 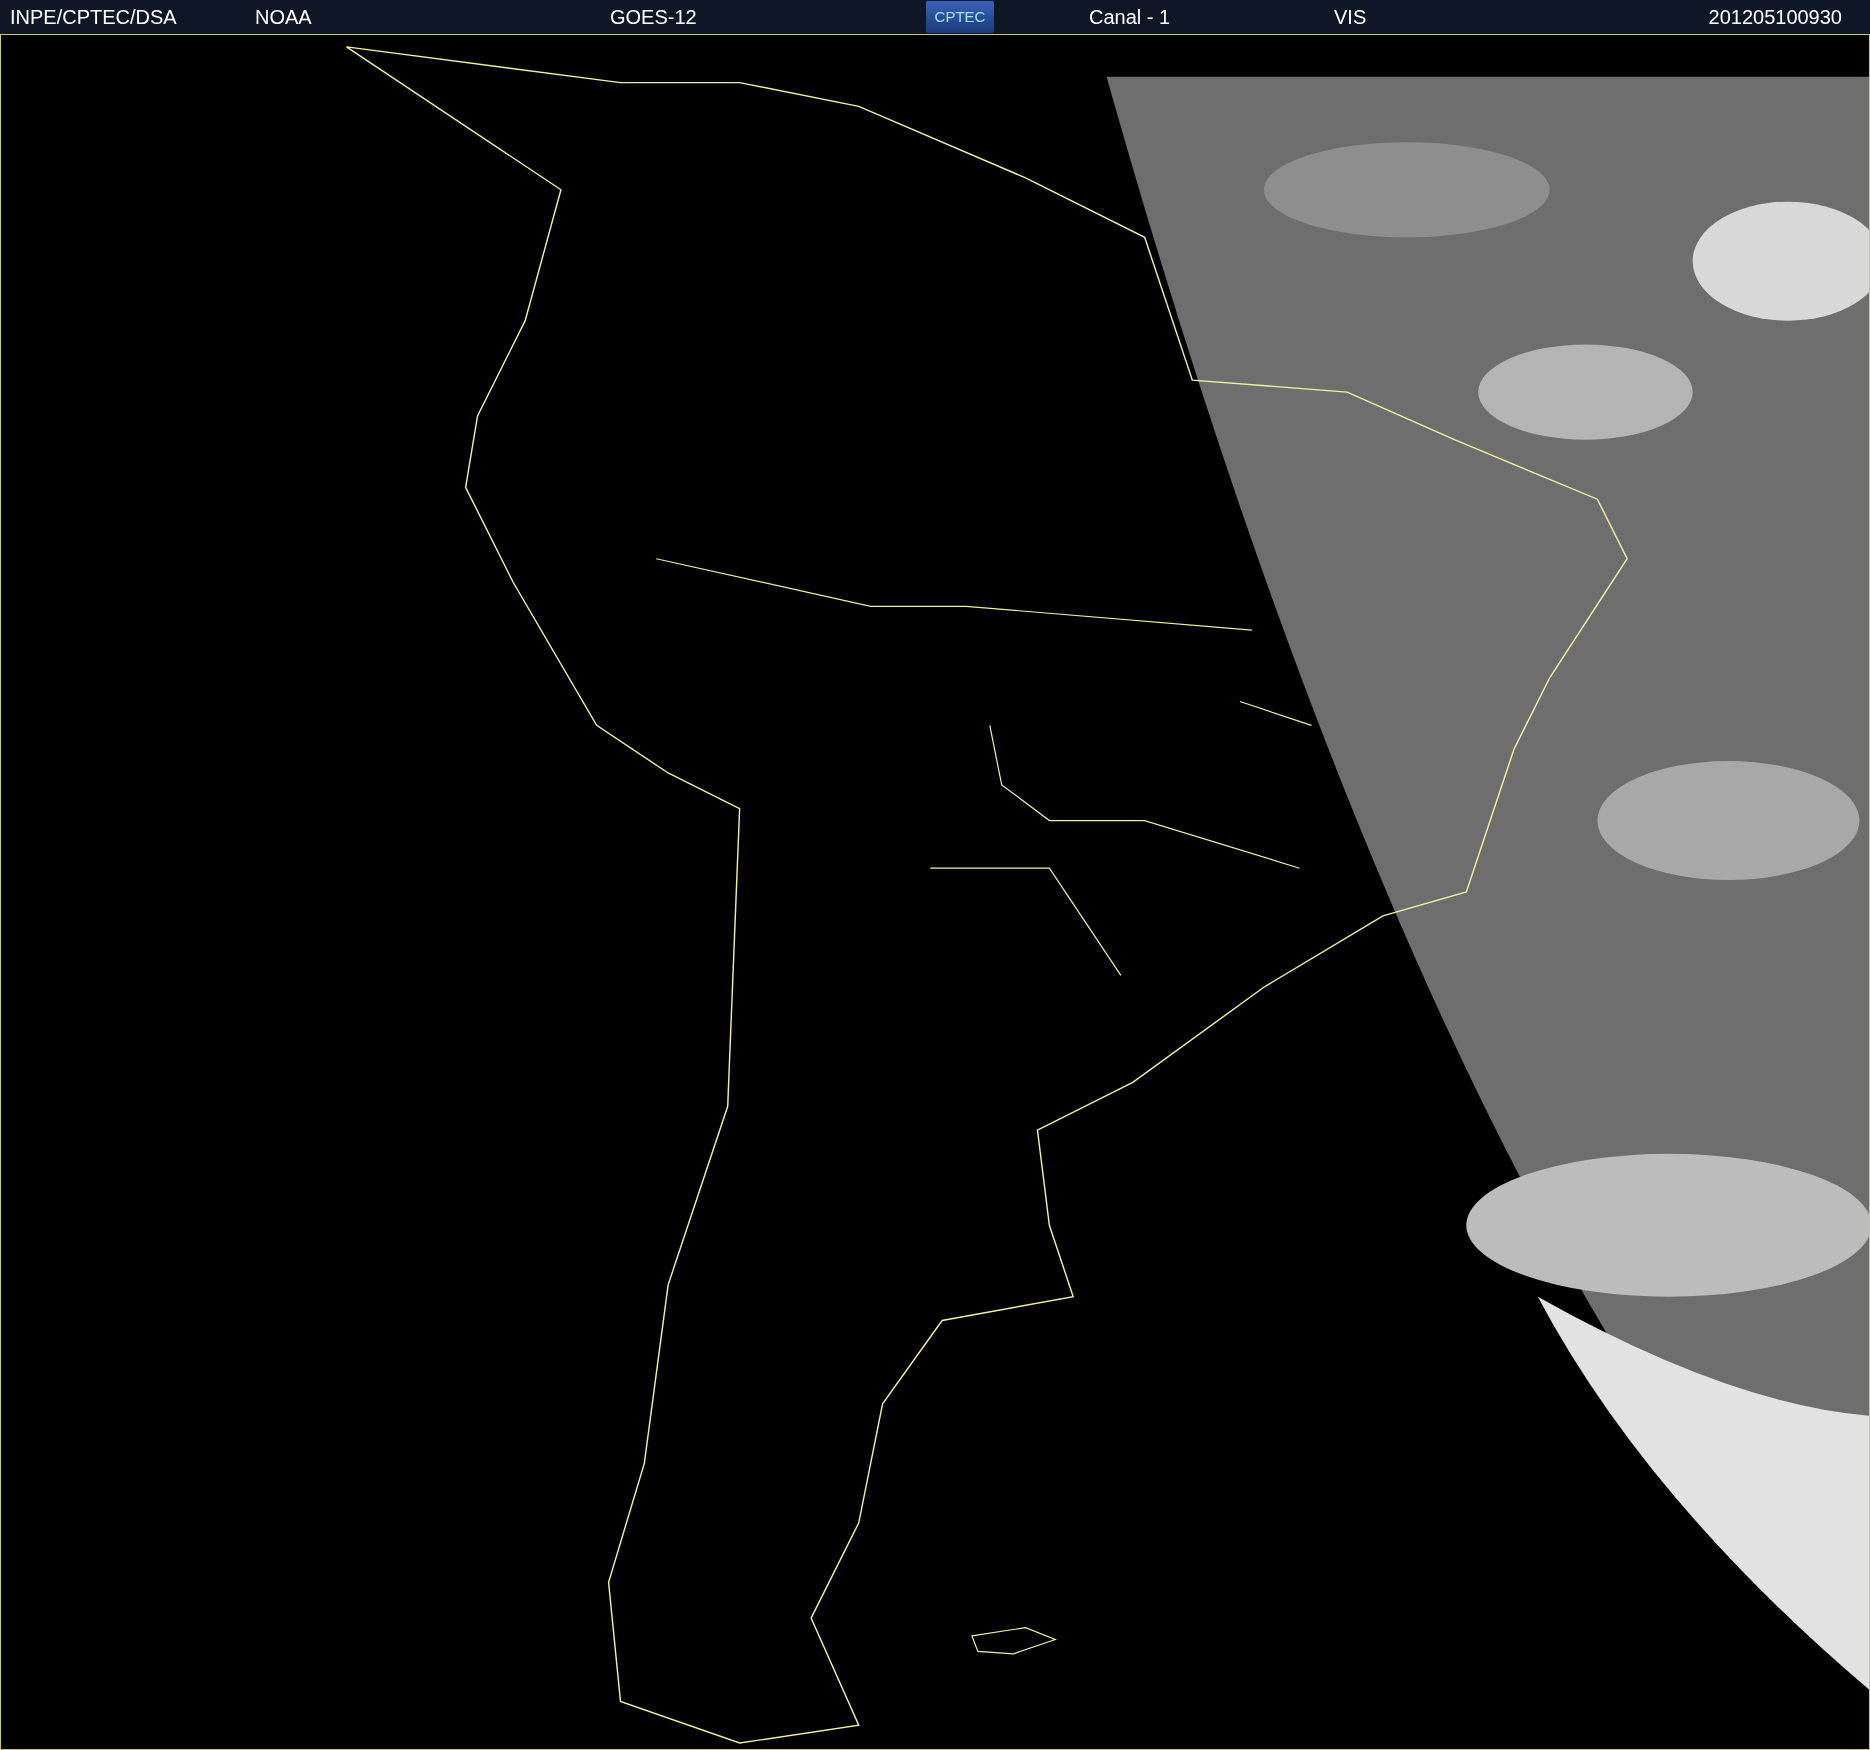 What do you see at coordinates (93, 17) in the screenshot?
I see `header-label: INPE/CPTEC/DSA` at bounding box center [93, 17].